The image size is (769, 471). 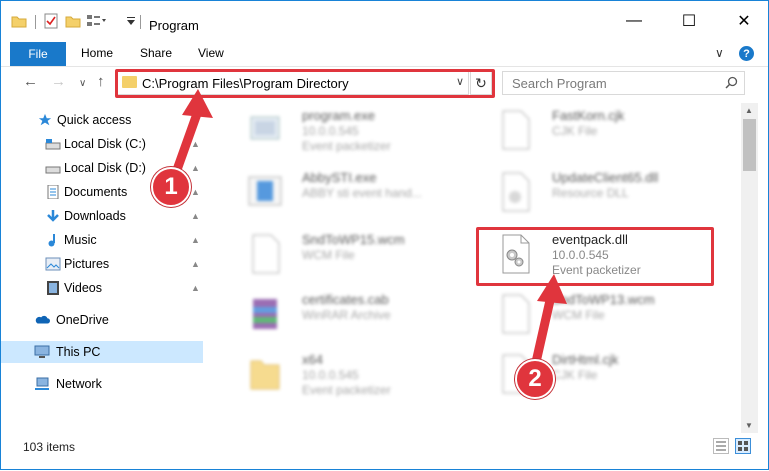 What do you see at coordinates (51, 21) in the screenshot?
I see `properties-icon` at bounding box center [51, 21].